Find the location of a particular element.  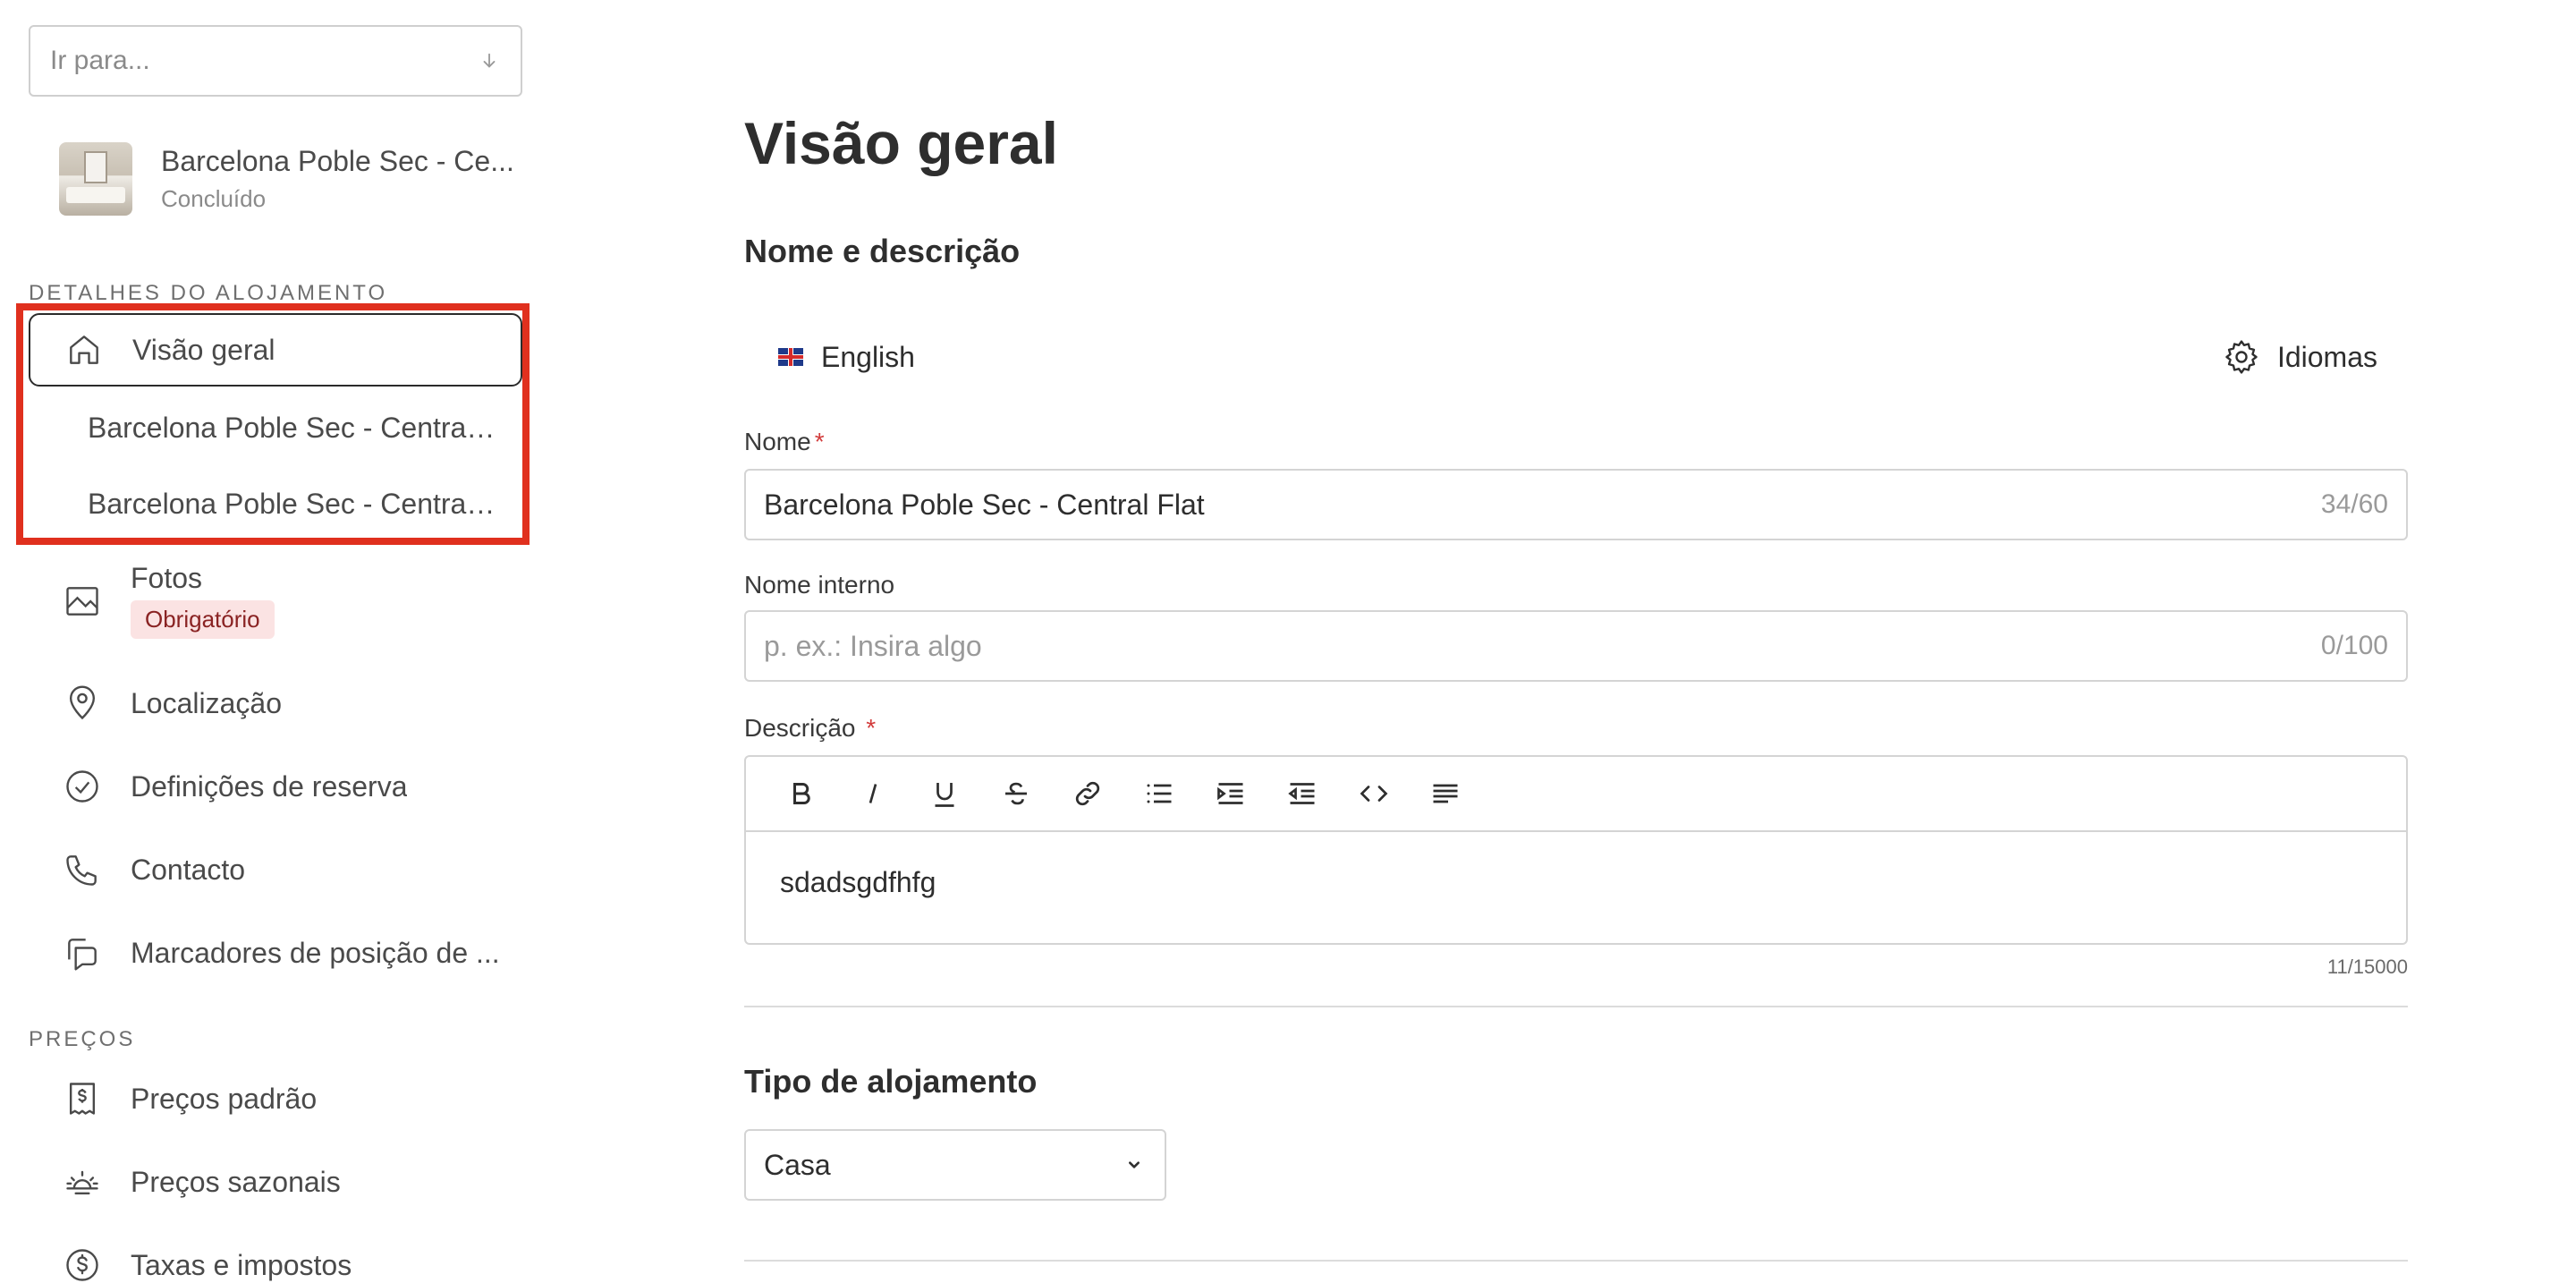

dollar-circle-icon is located at coordinates (82, 1263).